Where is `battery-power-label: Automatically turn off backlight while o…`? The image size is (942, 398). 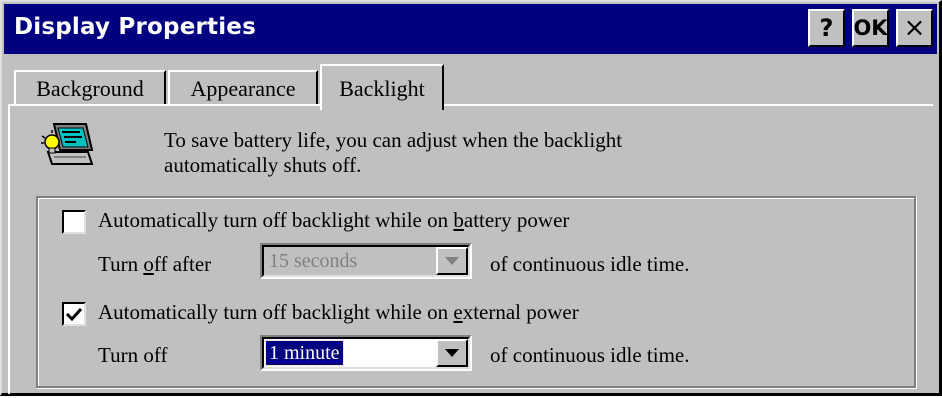 battery-power-label: Automatically turn off backlight while o… is located at coordinates (333, 220).